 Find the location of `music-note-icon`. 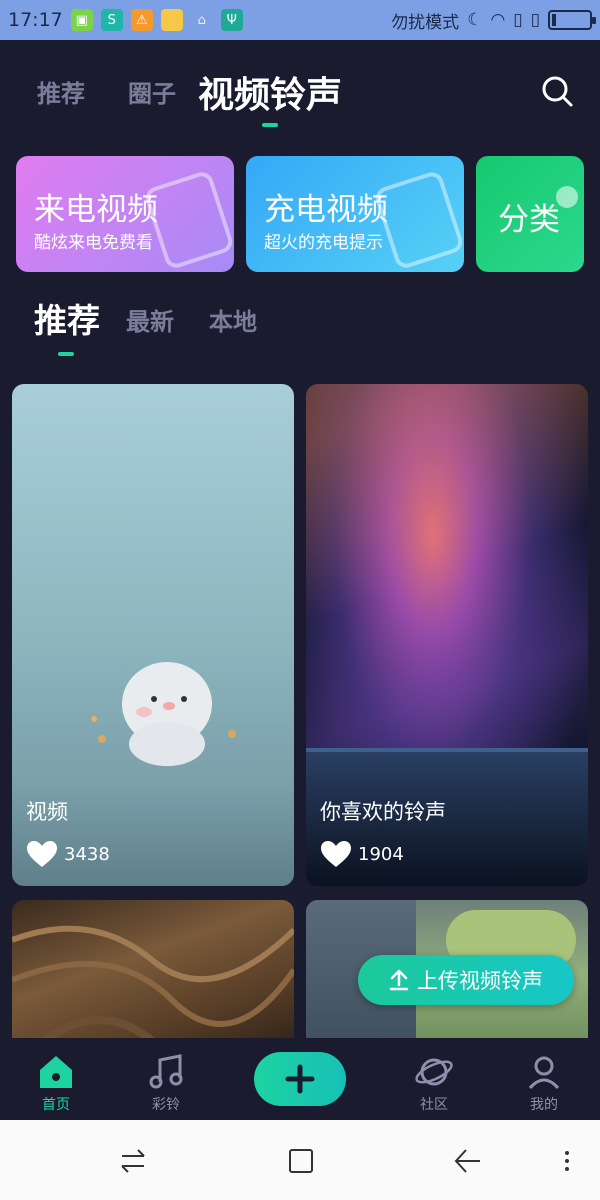

music-note-icon is located at coordinates (166, 1071).